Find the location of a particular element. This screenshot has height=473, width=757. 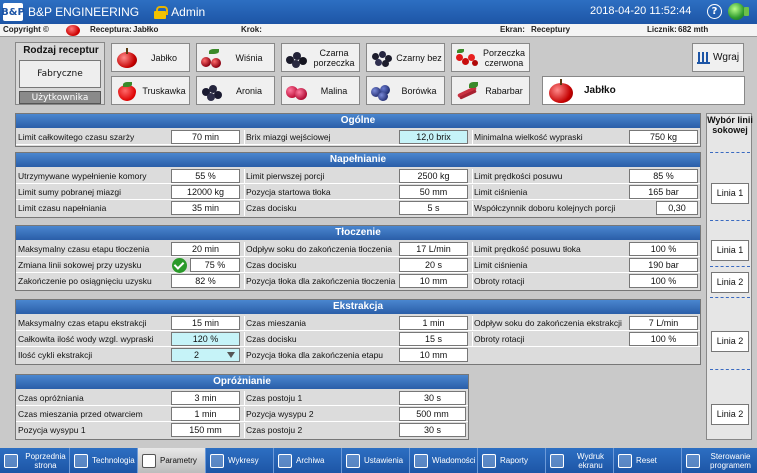

recipe-apple-icon is located at coordinates (73, 30).